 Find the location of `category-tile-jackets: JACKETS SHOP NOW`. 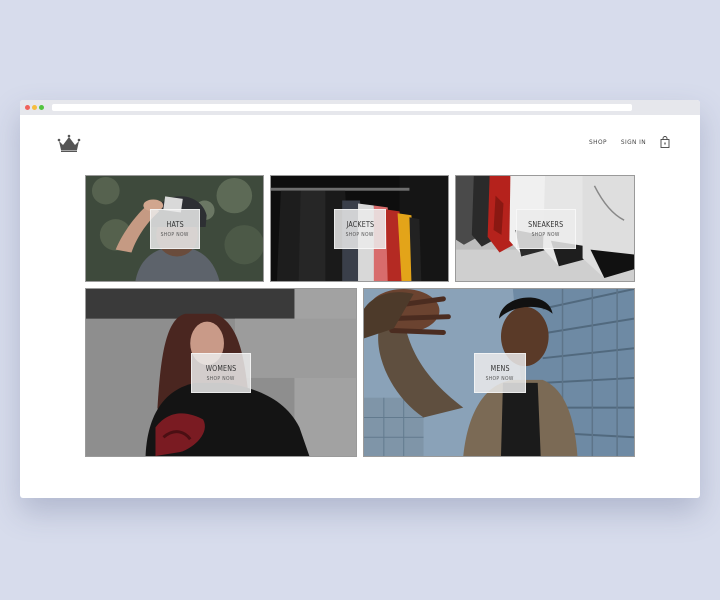

category-tile-jackets: JACKETS SHOP NOW is located at coordinates (359, 228).